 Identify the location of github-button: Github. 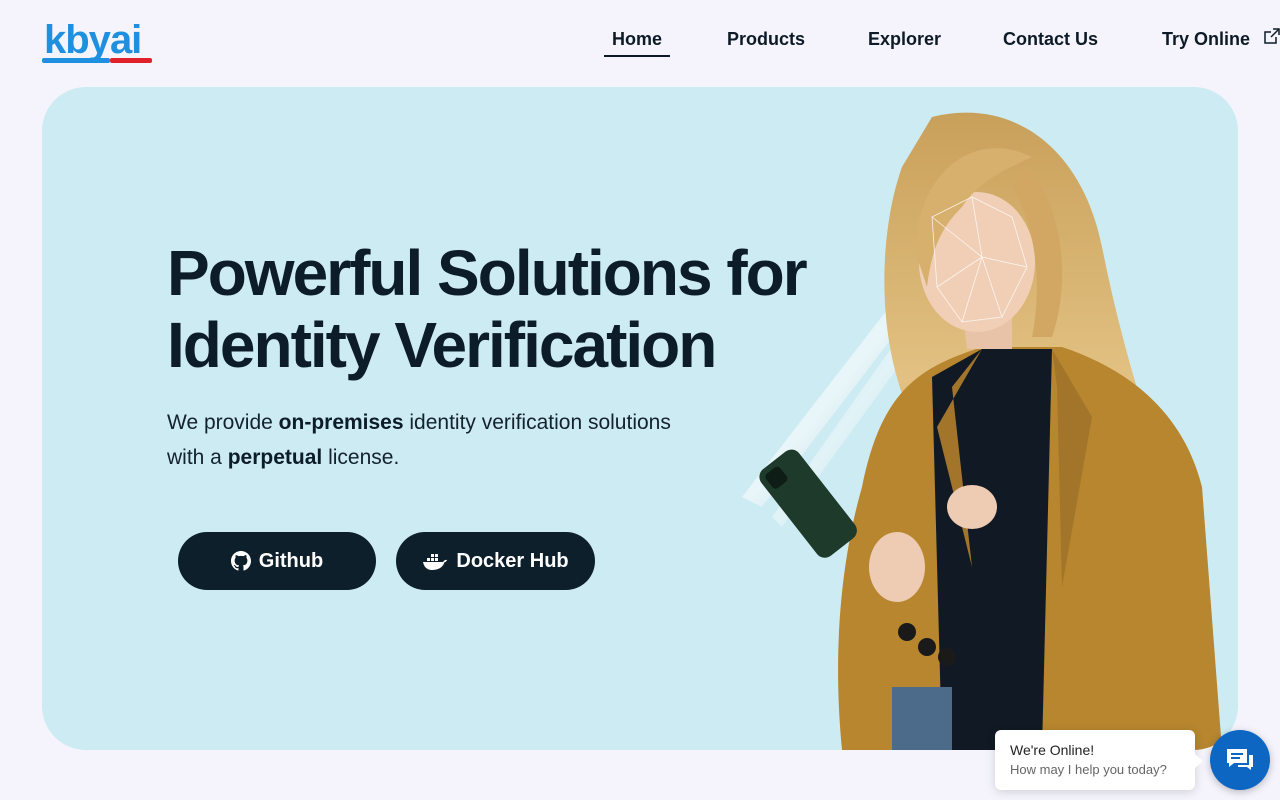
(277, 561).